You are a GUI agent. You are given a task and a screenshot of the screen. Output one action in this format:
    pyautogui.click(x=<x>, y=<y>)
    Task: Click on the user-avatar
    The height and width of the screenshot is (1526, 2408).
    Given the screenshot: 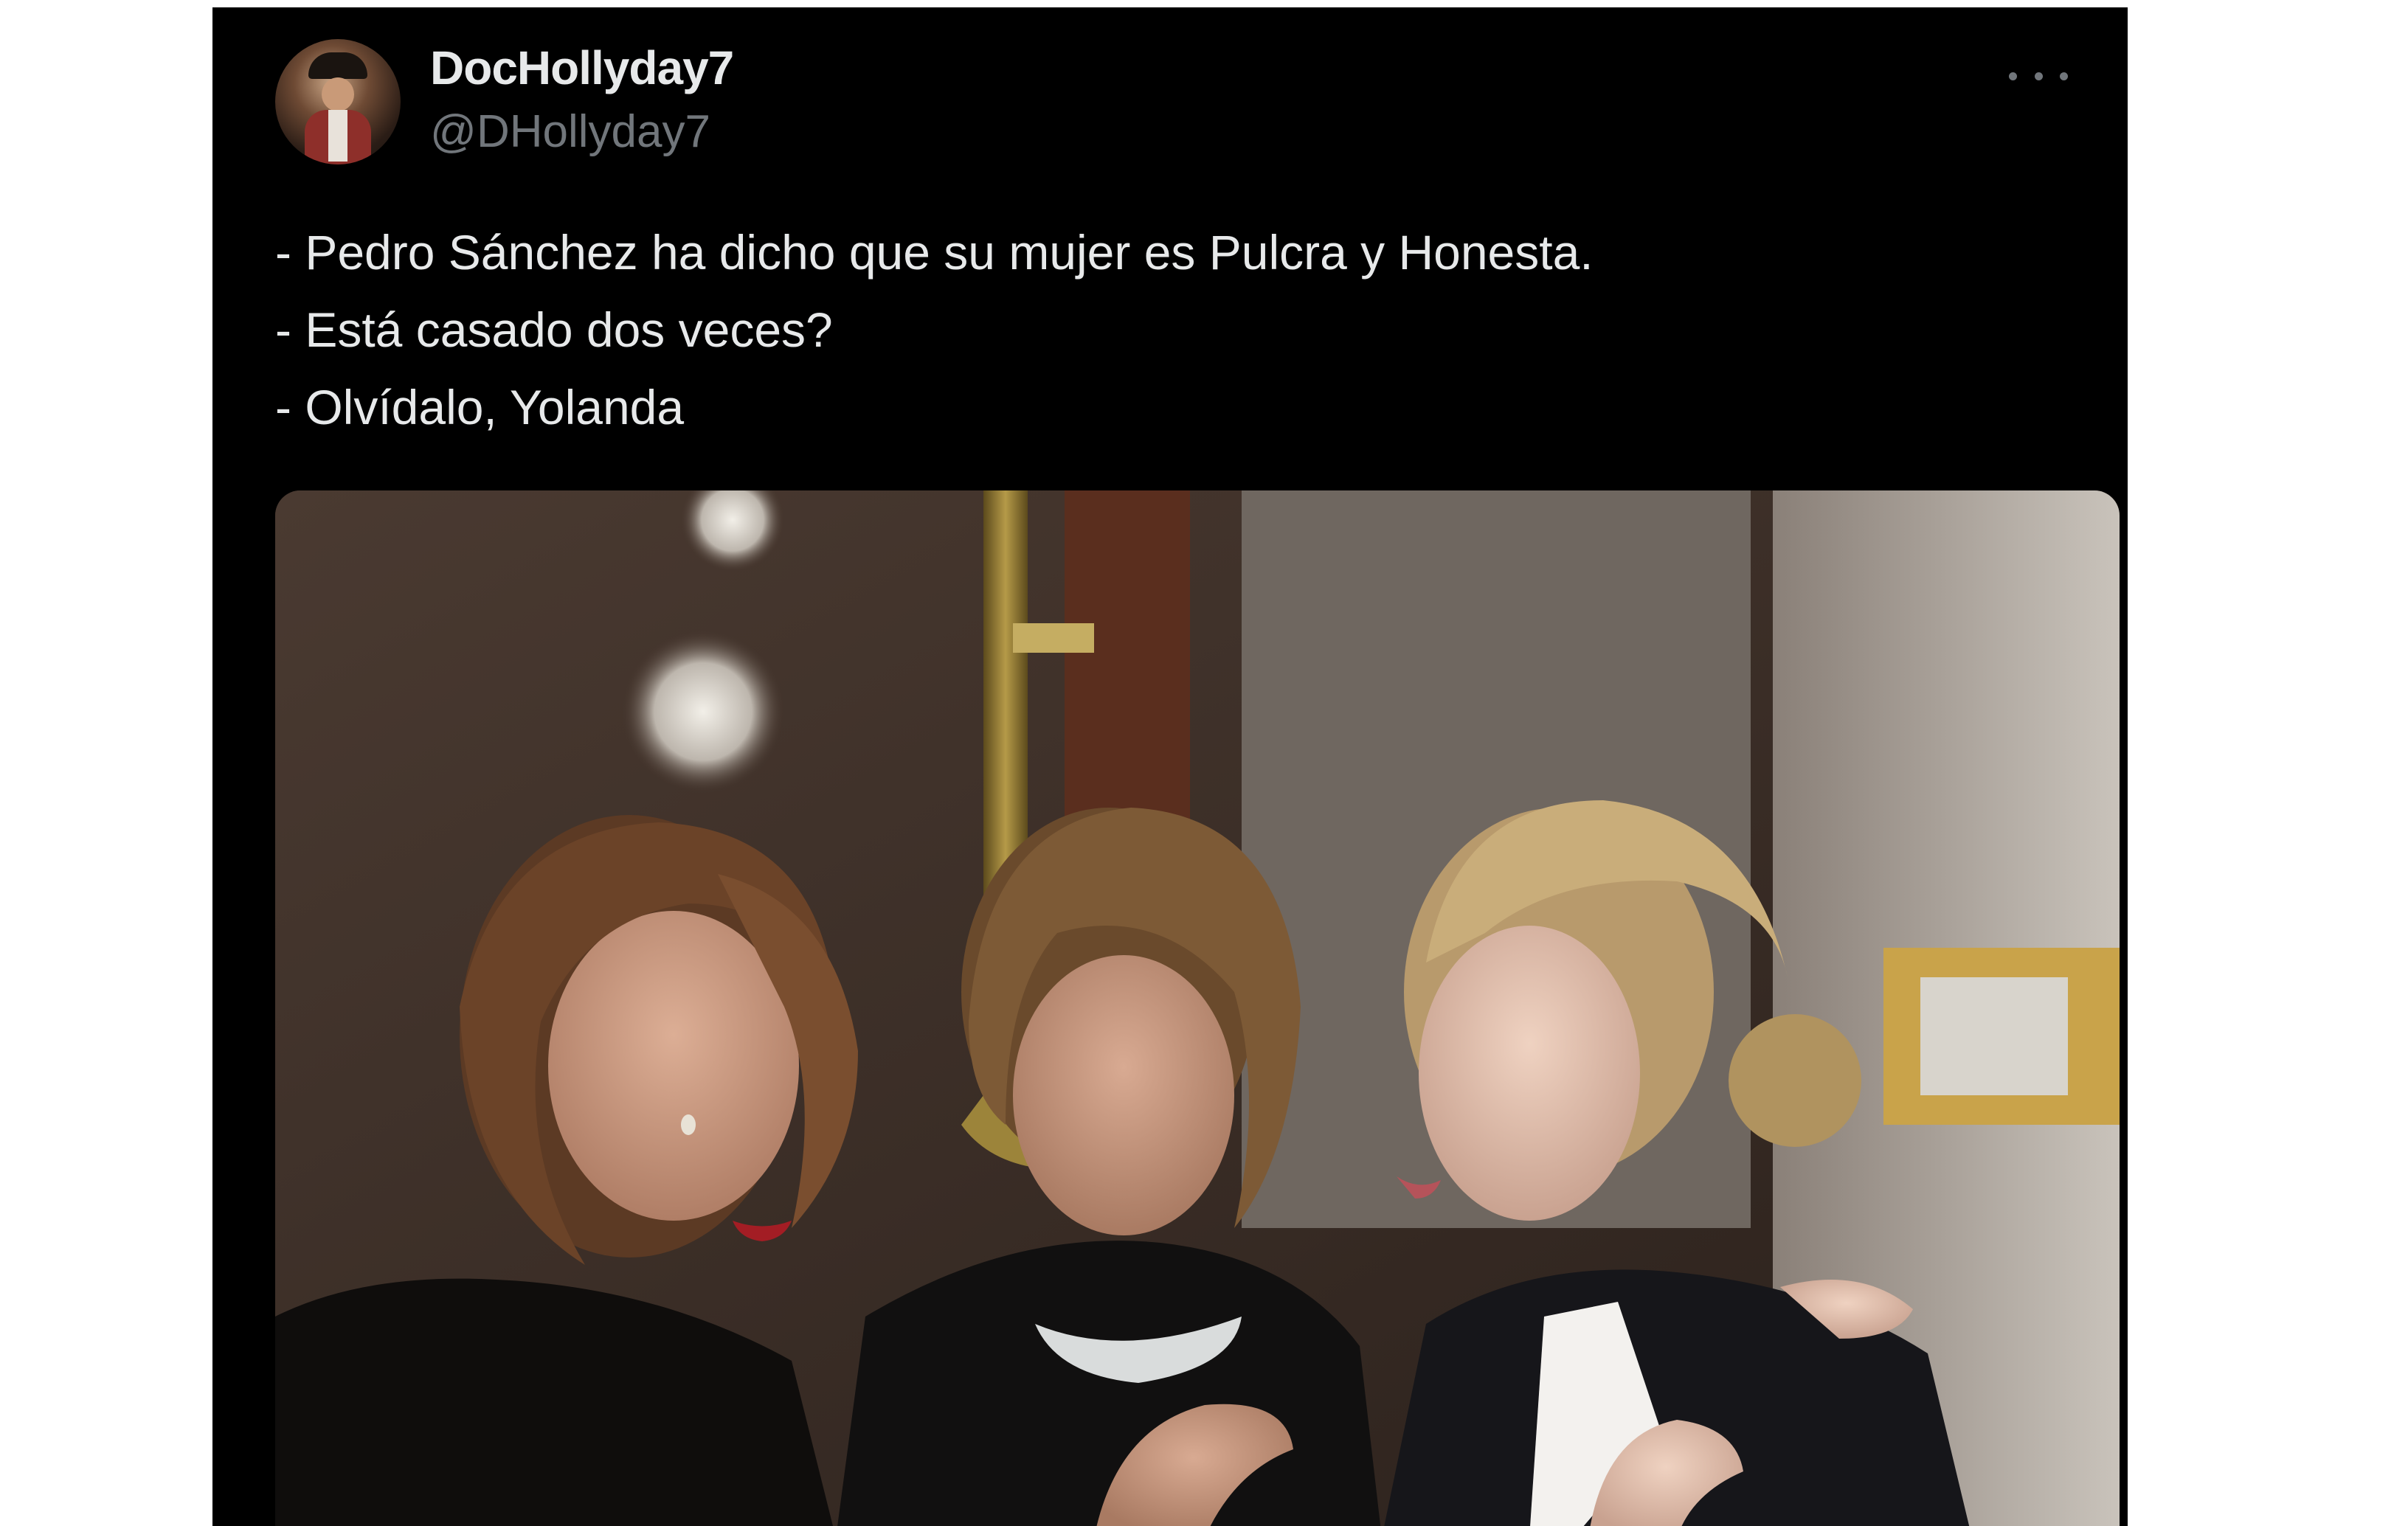 What is the action you would take?
    pyautogui.click(x=338, y=101)
    